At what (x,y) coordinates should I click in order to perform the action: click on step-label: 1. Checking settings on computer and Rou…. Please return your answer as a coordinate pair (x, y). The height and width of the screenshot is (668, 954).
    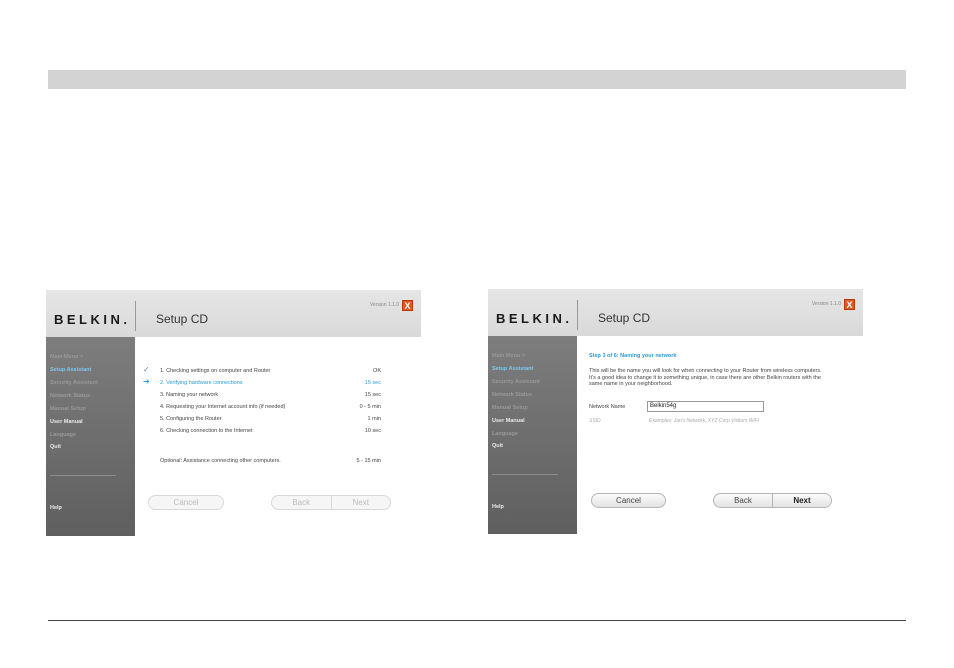
    Looking at the image, I should click on (215, 371).